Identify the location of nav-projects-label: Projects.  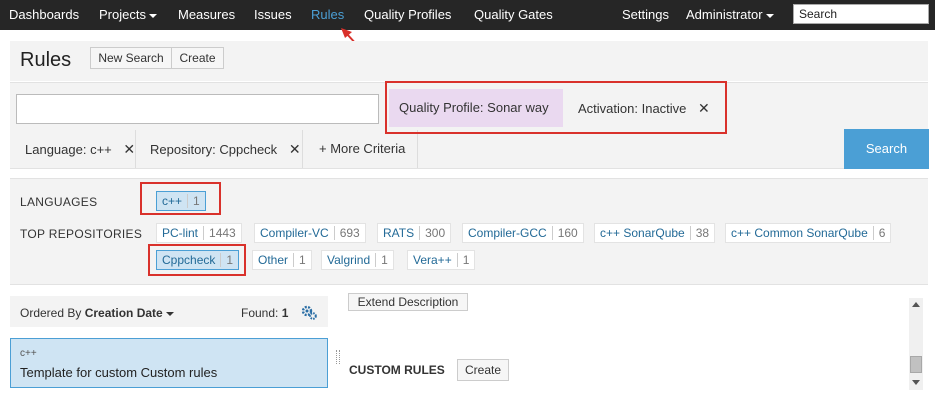
(122, 14).